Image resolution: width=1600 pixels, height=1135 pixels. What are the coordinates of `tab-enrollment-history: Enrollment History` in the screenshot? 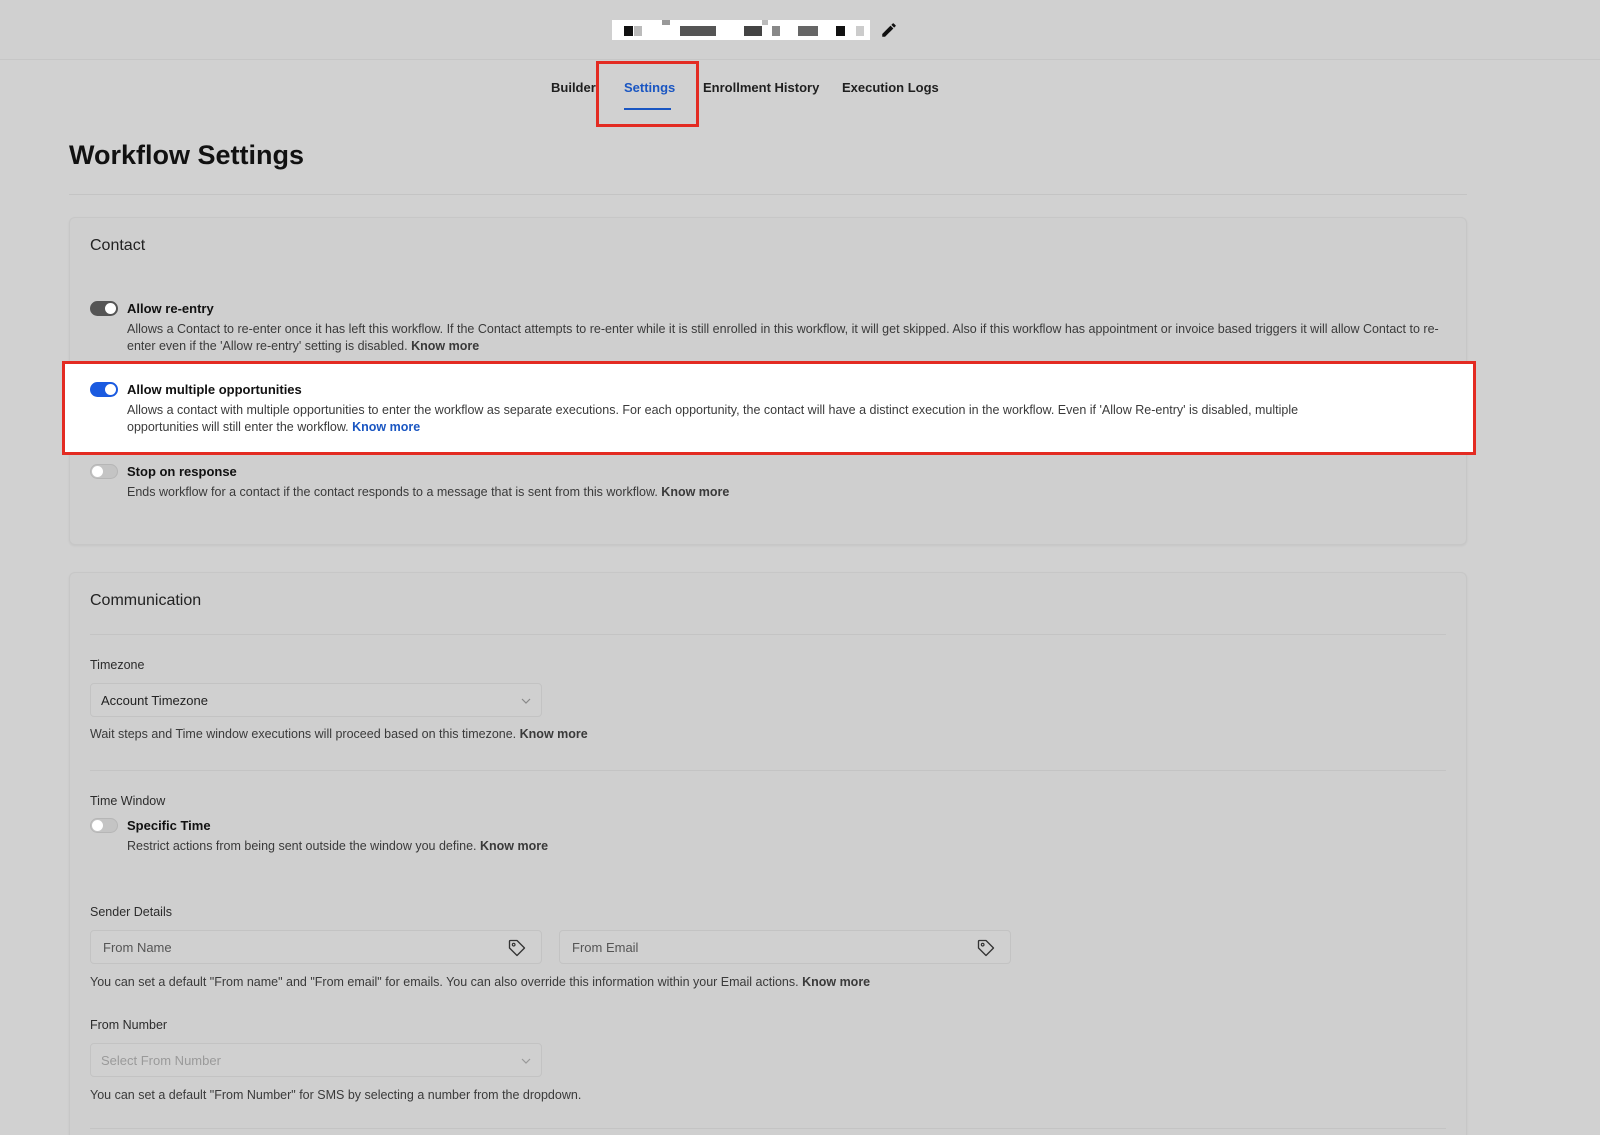 It's located at (761, 87).